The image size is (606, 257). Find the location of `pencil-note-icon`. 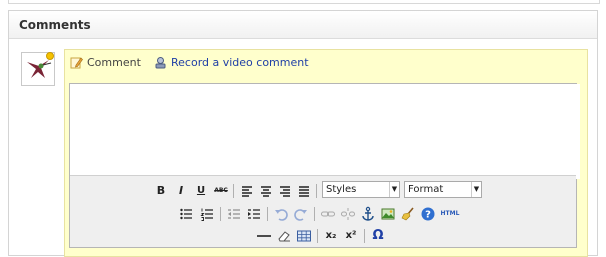

pencil-note-icon is located at coordinates (76, 63).